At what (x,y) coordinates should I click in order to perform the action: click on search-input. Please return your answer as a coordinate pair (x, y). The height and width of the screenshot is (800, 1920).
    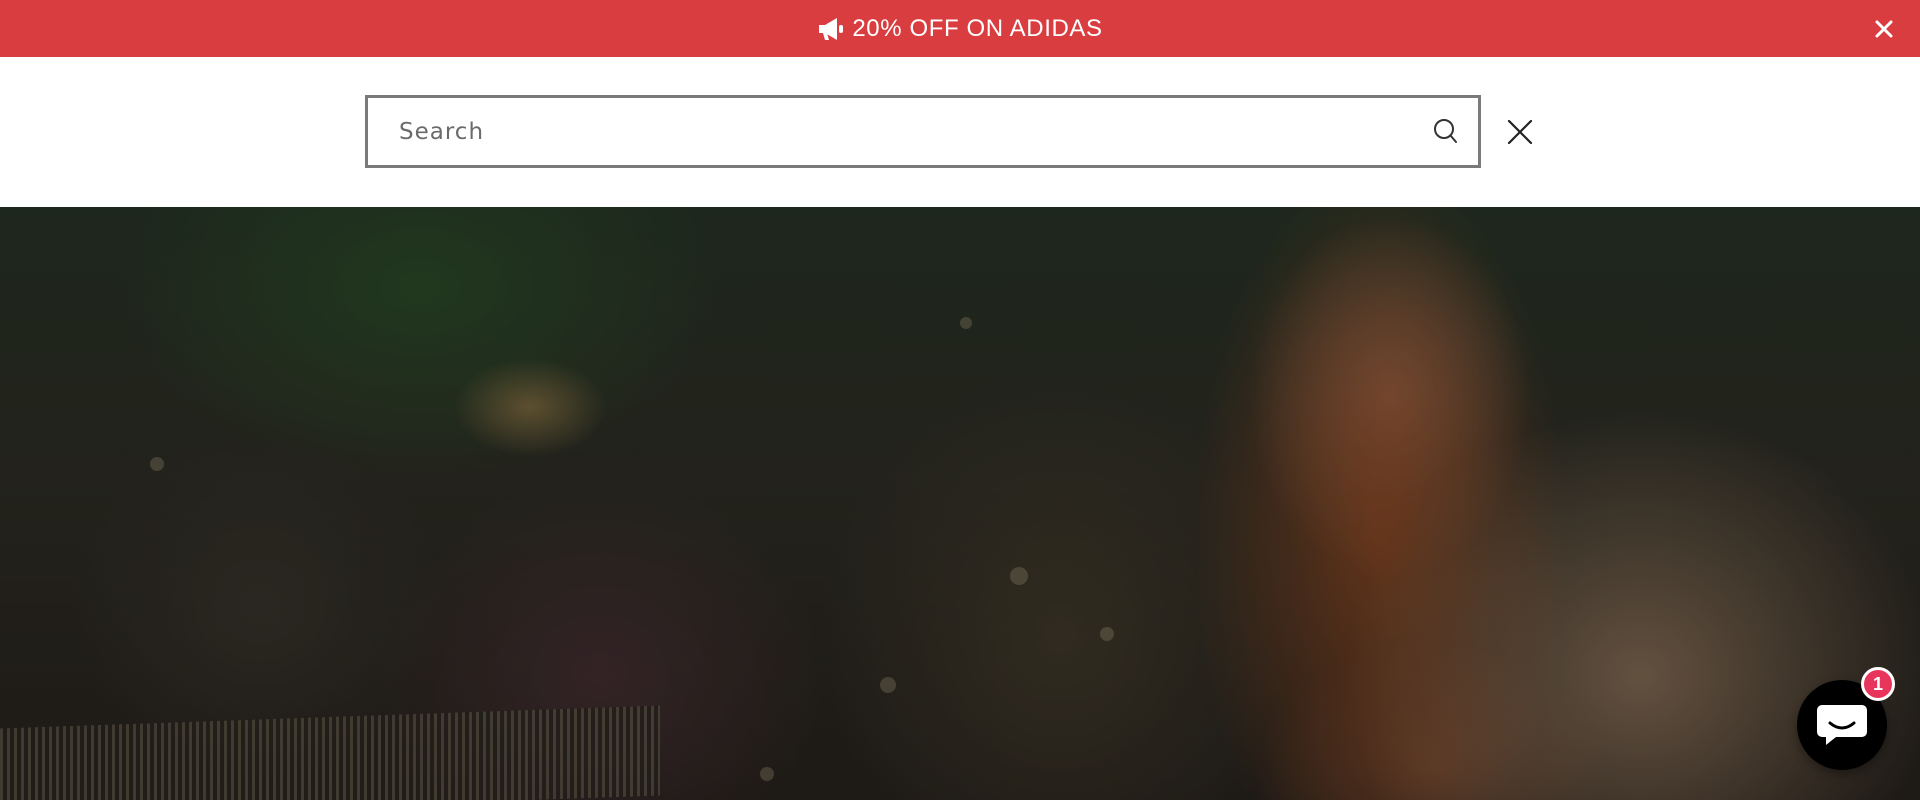
    Looking at the image, I should click on (897, 131).